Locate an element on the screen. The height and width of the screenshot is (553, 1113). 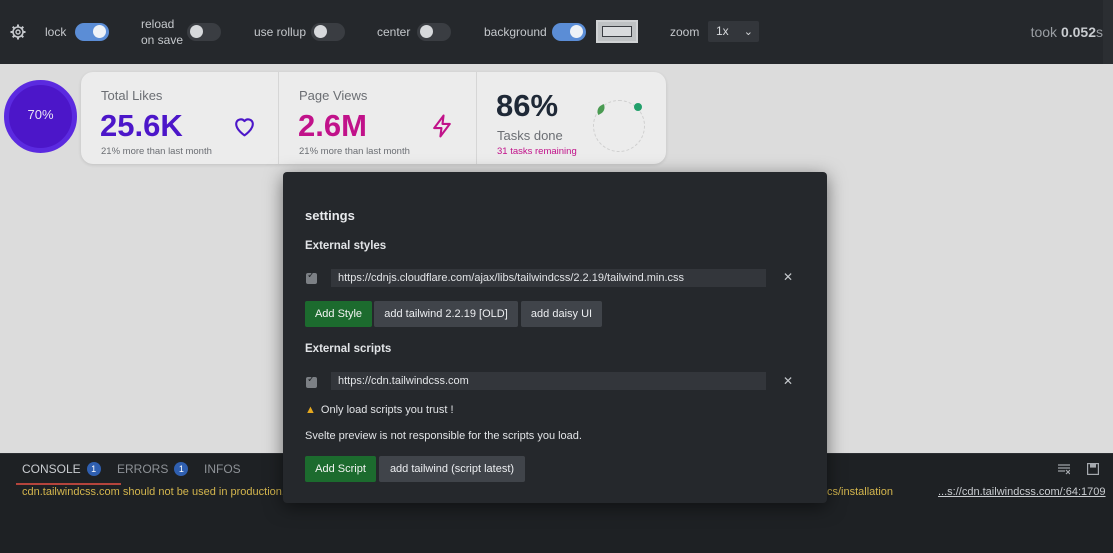
script-enabled-checkbox is located at coordinates (311, 381).